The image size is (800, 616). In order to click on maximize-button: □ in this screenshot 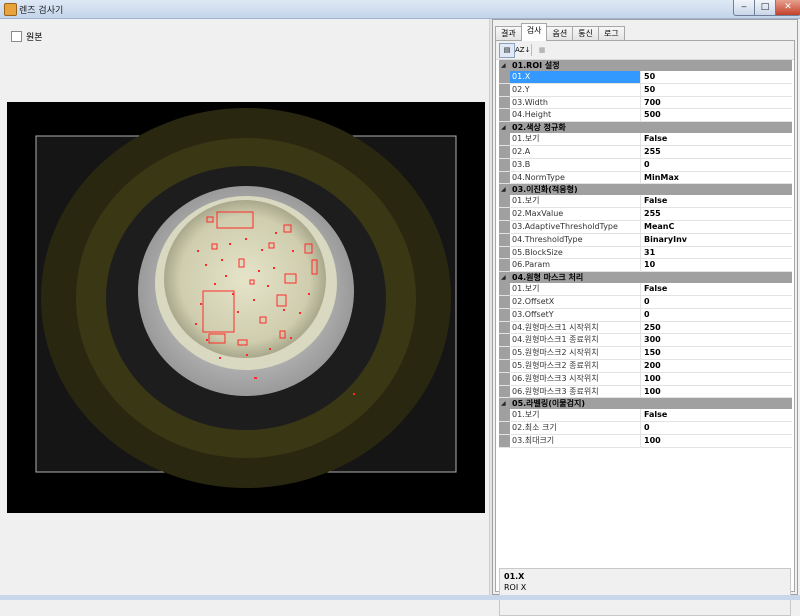, I will do `click(765, 8)`.